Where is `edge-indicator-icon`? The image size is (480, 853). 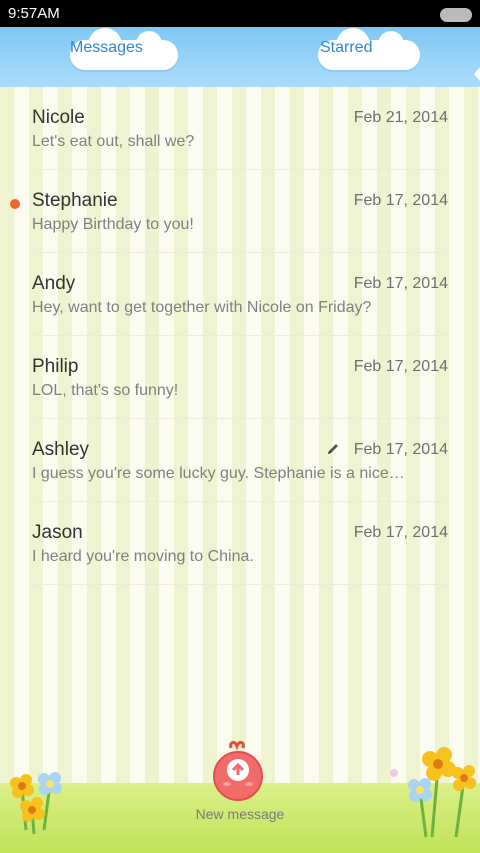
edge-indicator-icon is located at coordinates (477, 74).